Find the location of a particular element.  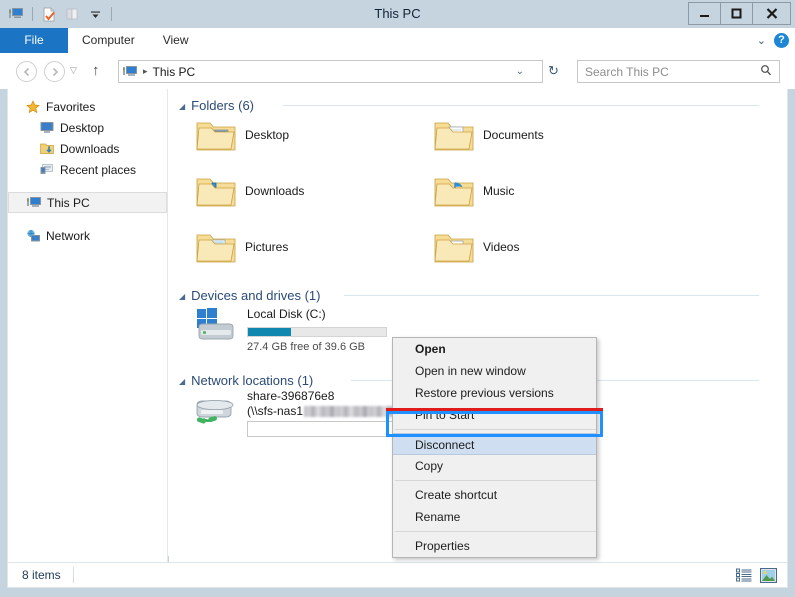

context-menu-item-restore-previous-versions: Restore previous versions is located at coordinates (494, 393).